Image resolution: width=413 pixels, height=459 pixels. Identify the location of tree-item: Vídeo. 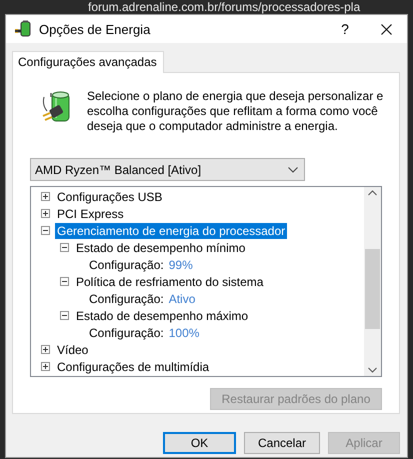
(72, 350).